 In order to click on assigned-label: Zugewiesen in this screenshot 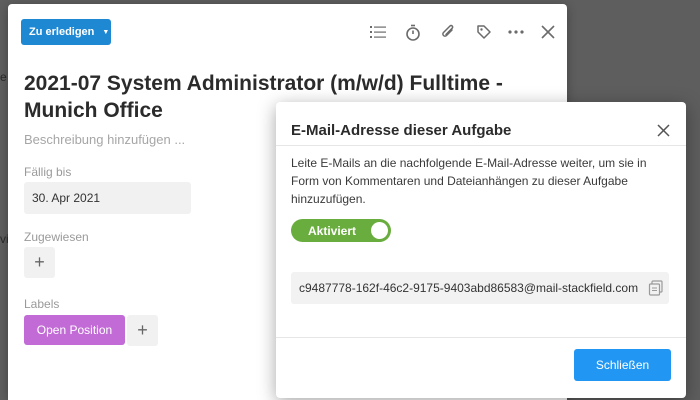, I will do `click(56, 237)`.